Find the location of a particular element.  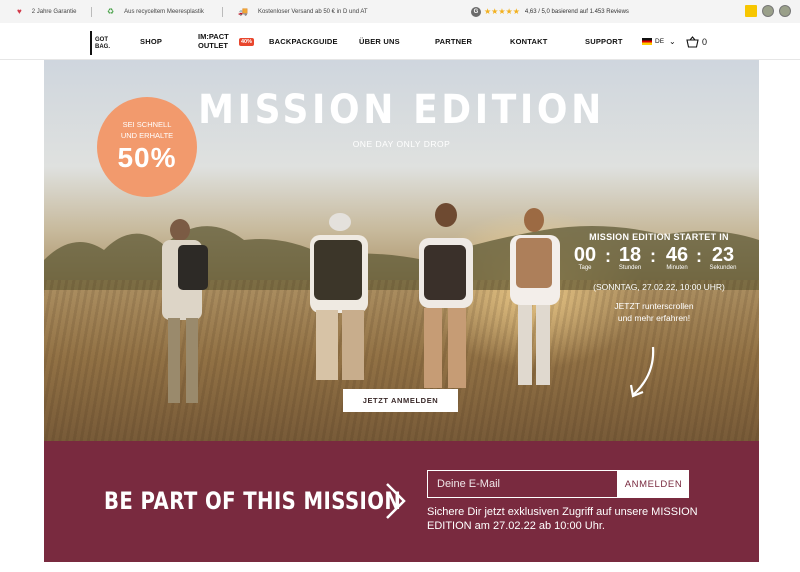

cart-button: 0 is located at coordinates (696, 41).